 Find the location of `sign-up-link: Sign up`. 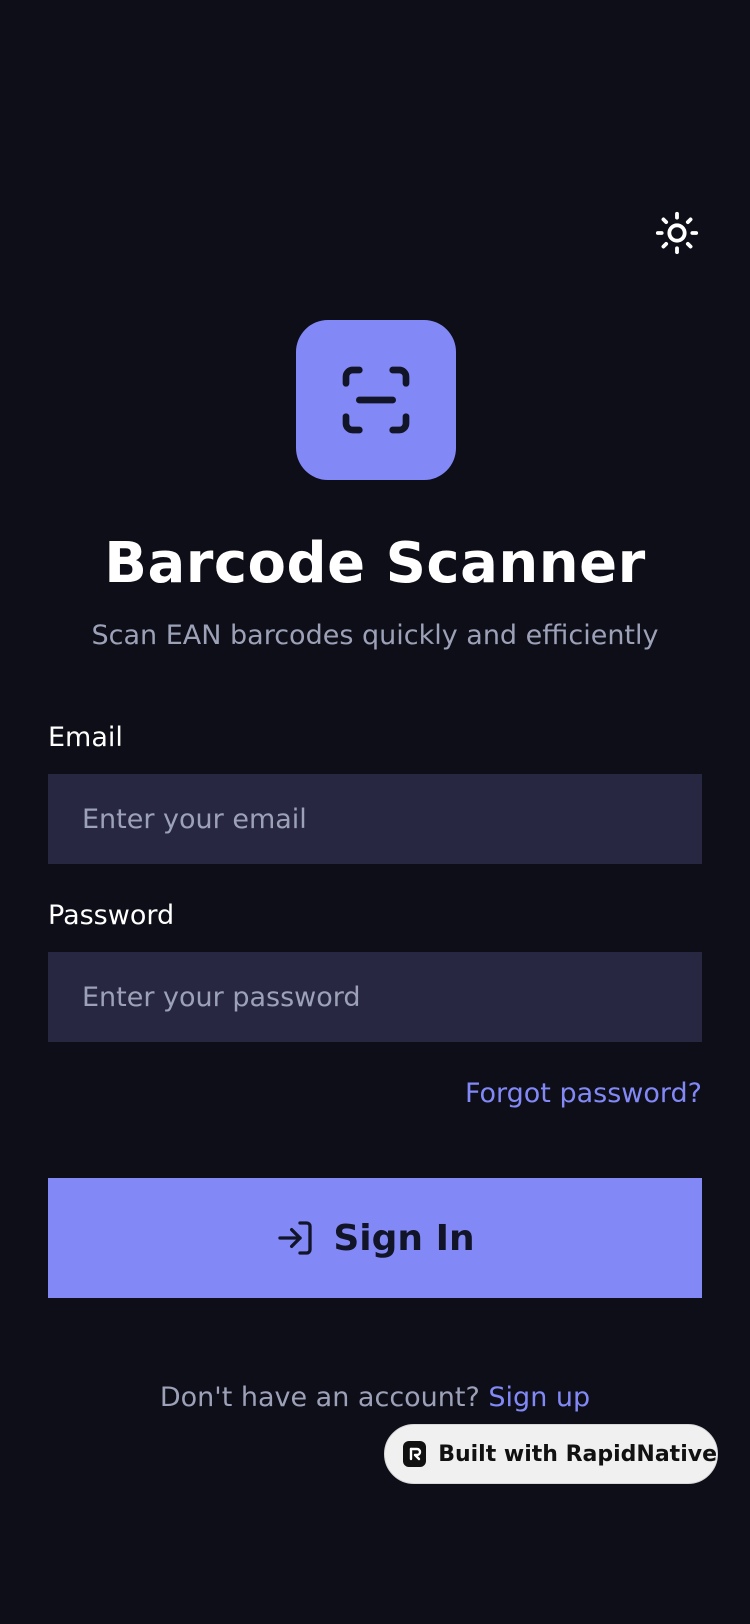

sign-up-link: Sign up is located at coordinates (539, 1397).